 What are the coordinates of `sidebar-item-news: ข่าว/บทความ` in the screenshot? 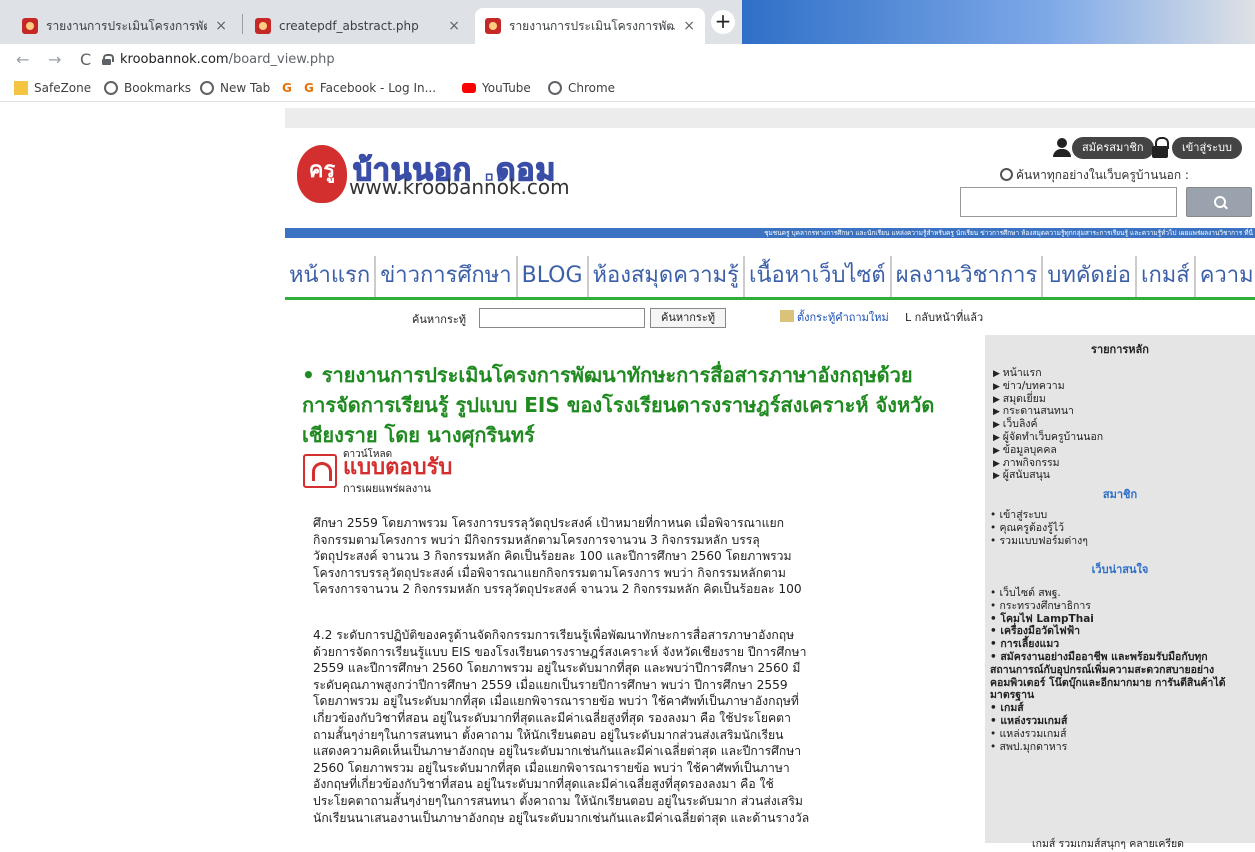 It's located at (1048, 387).